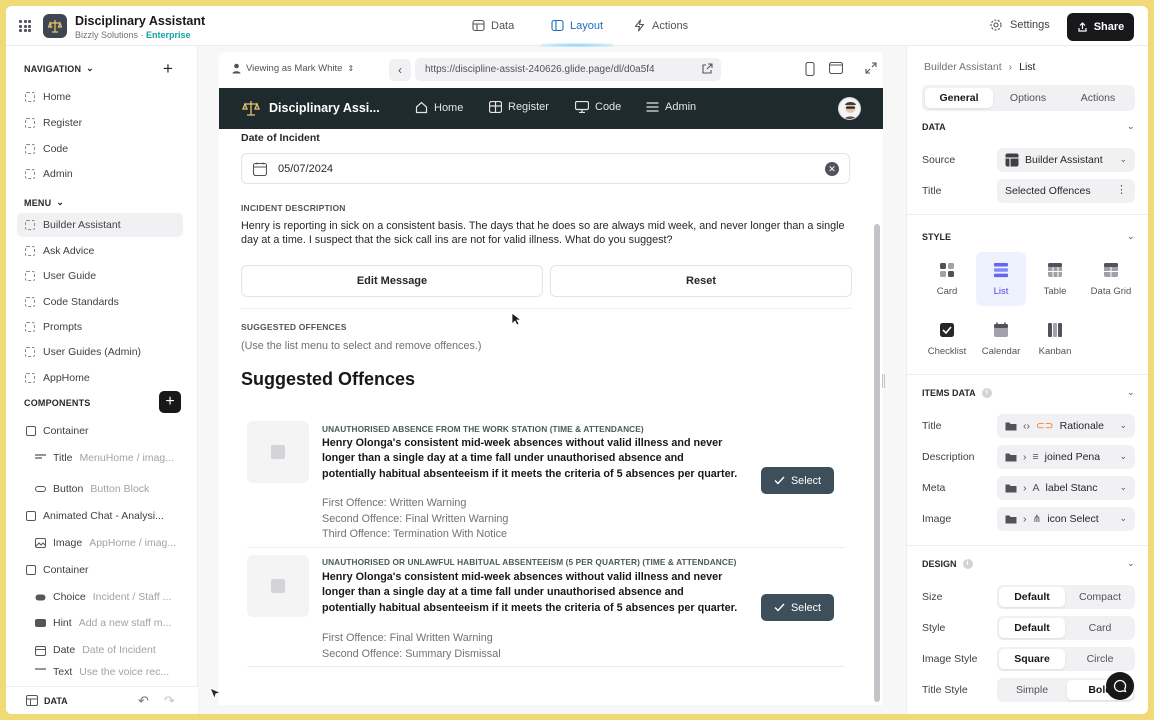 The height and width of the screenshot is (720, 1154). Describe the element at coordinates (1012, 160) in the screenshot. I see `table-source-icon` at that location.